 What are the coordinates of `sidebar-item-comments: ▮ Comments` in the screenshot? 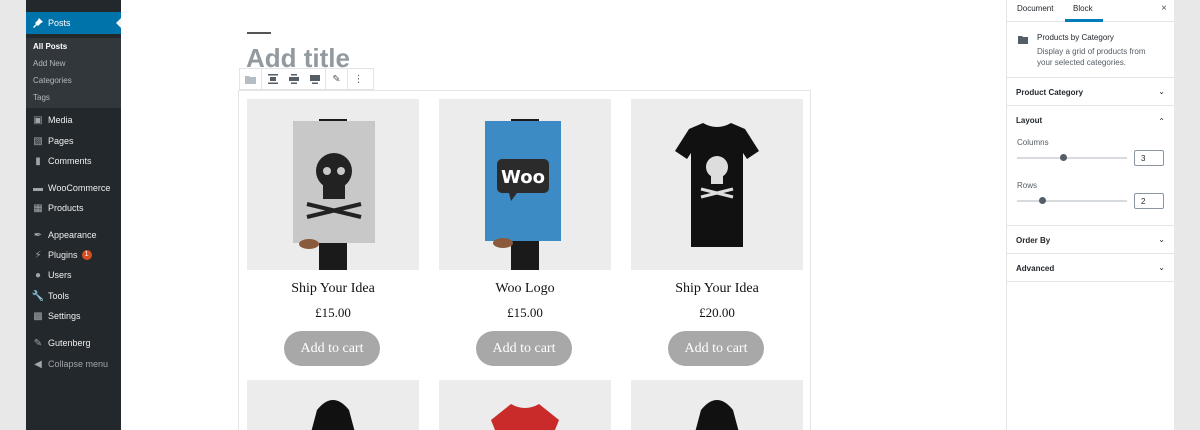 It's located at (73, 161).